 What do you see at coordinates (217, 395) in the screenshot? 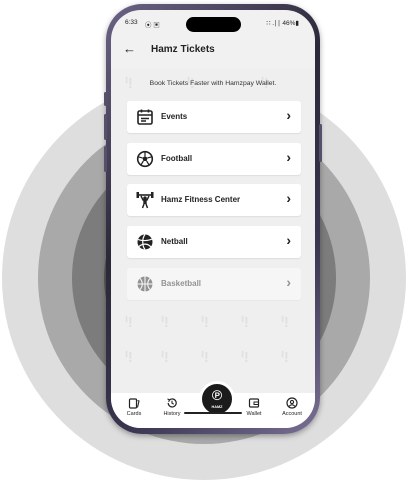
I see `hamz-logo-icon: ℗` at bounding box center [217, 395].